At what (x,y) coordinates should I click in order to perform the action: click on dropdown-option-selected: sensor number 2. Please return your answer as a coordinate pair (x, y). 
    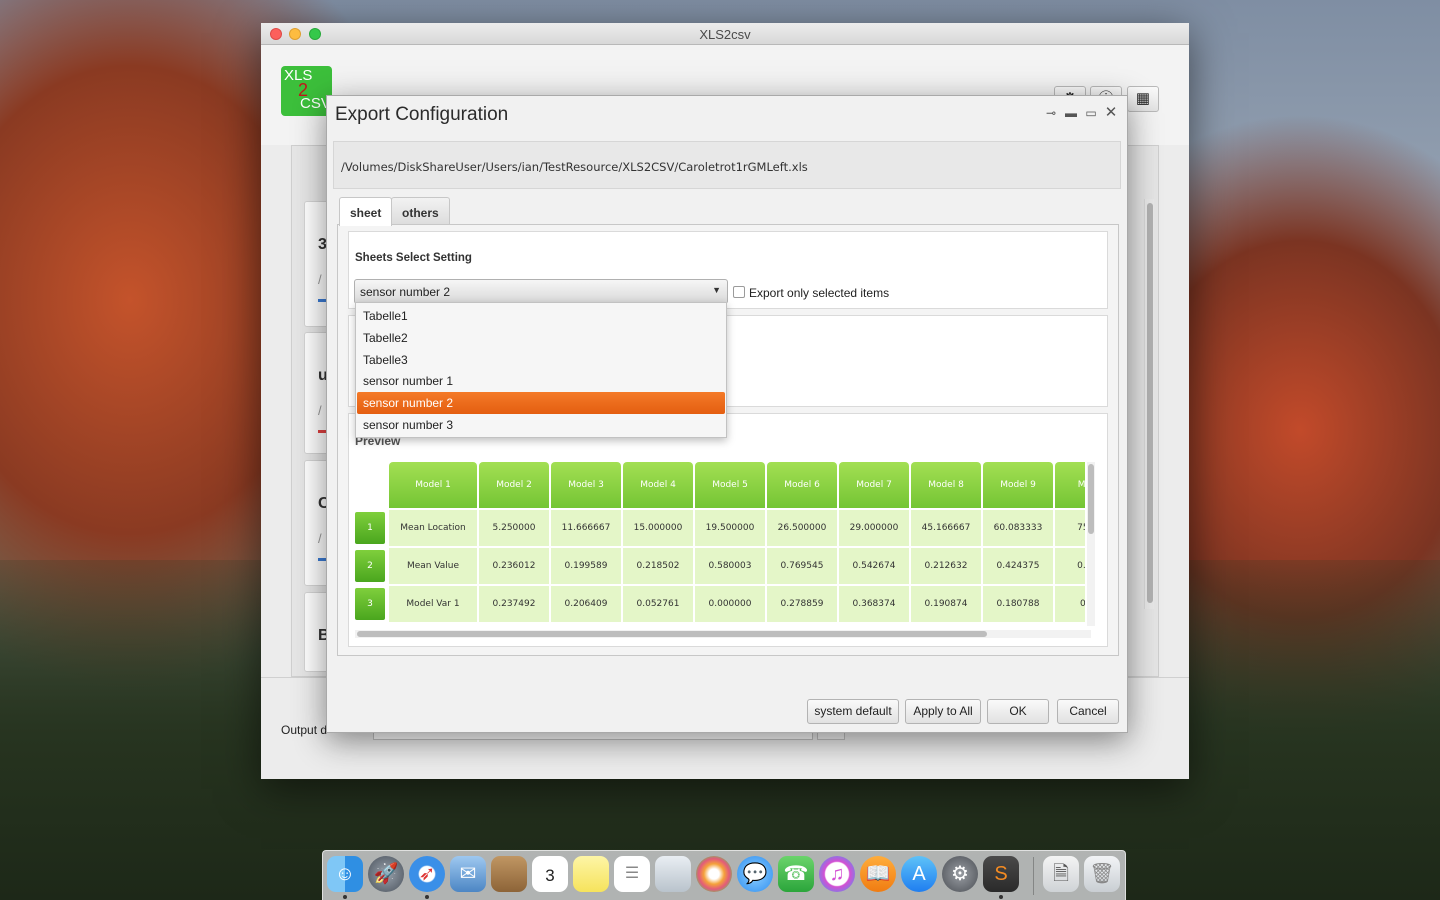
    Looking at the image, I should click on (541, 403).